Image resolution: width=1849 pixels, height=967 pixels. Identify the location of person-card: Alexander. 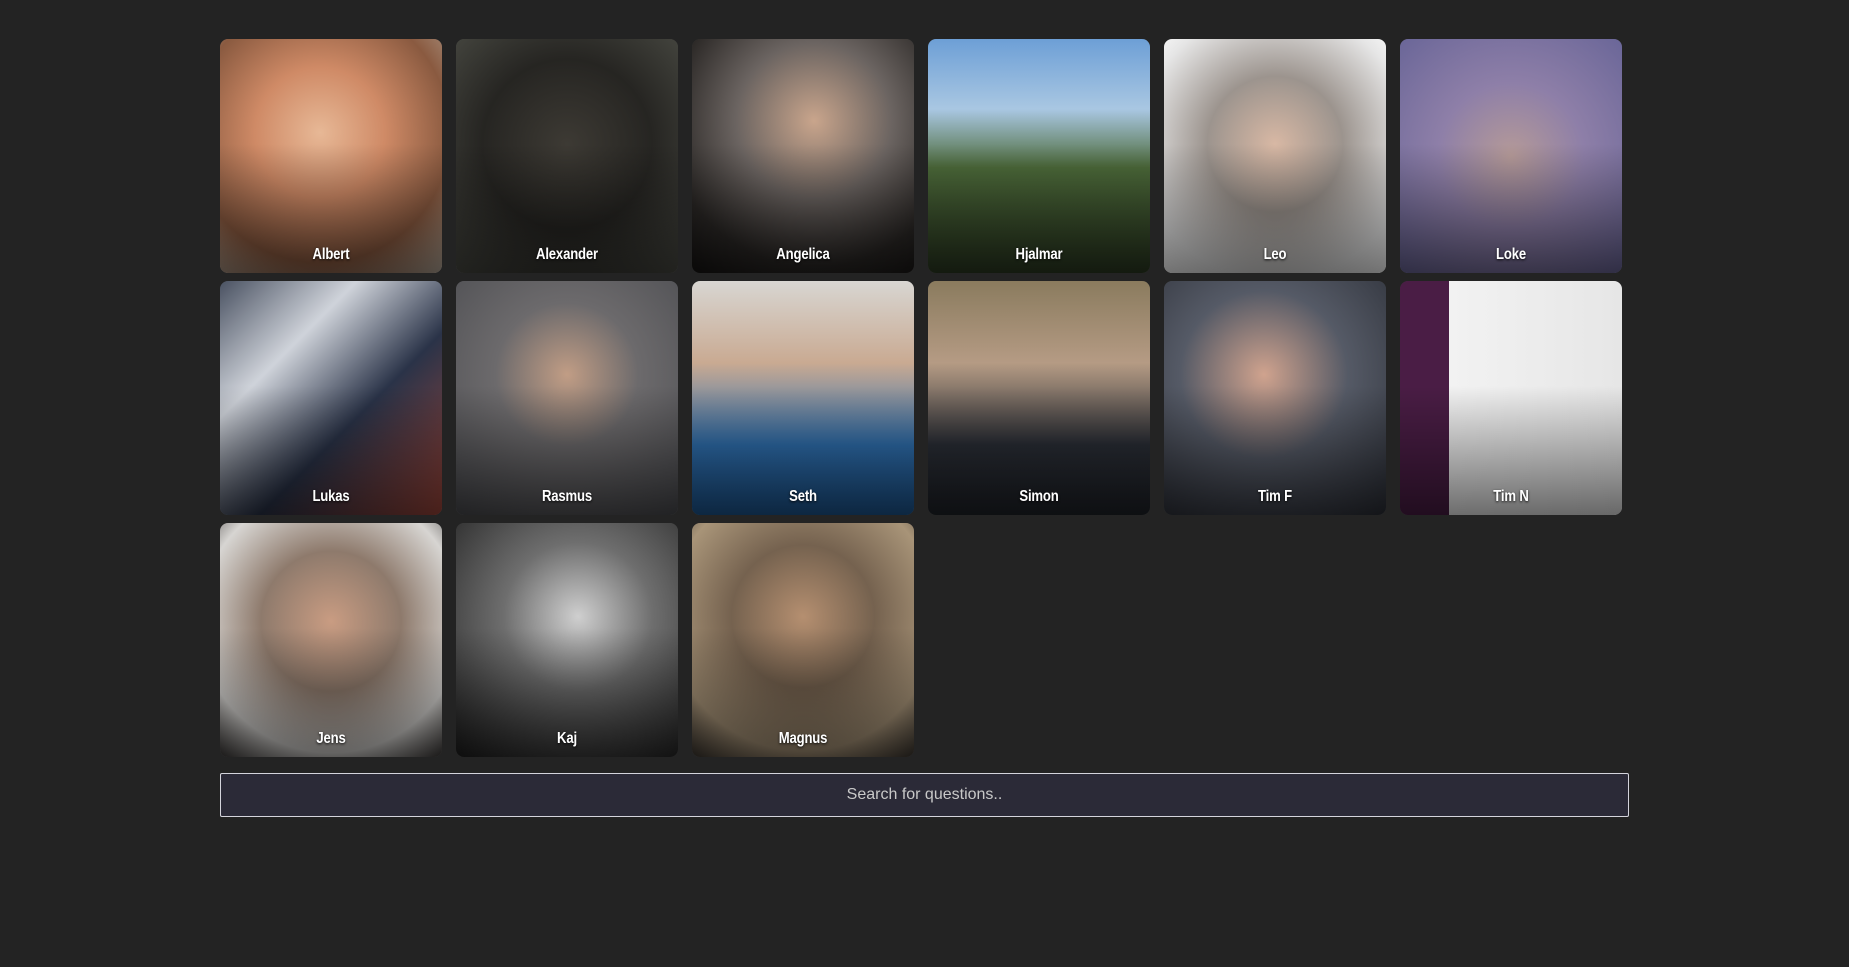
(567, 156).